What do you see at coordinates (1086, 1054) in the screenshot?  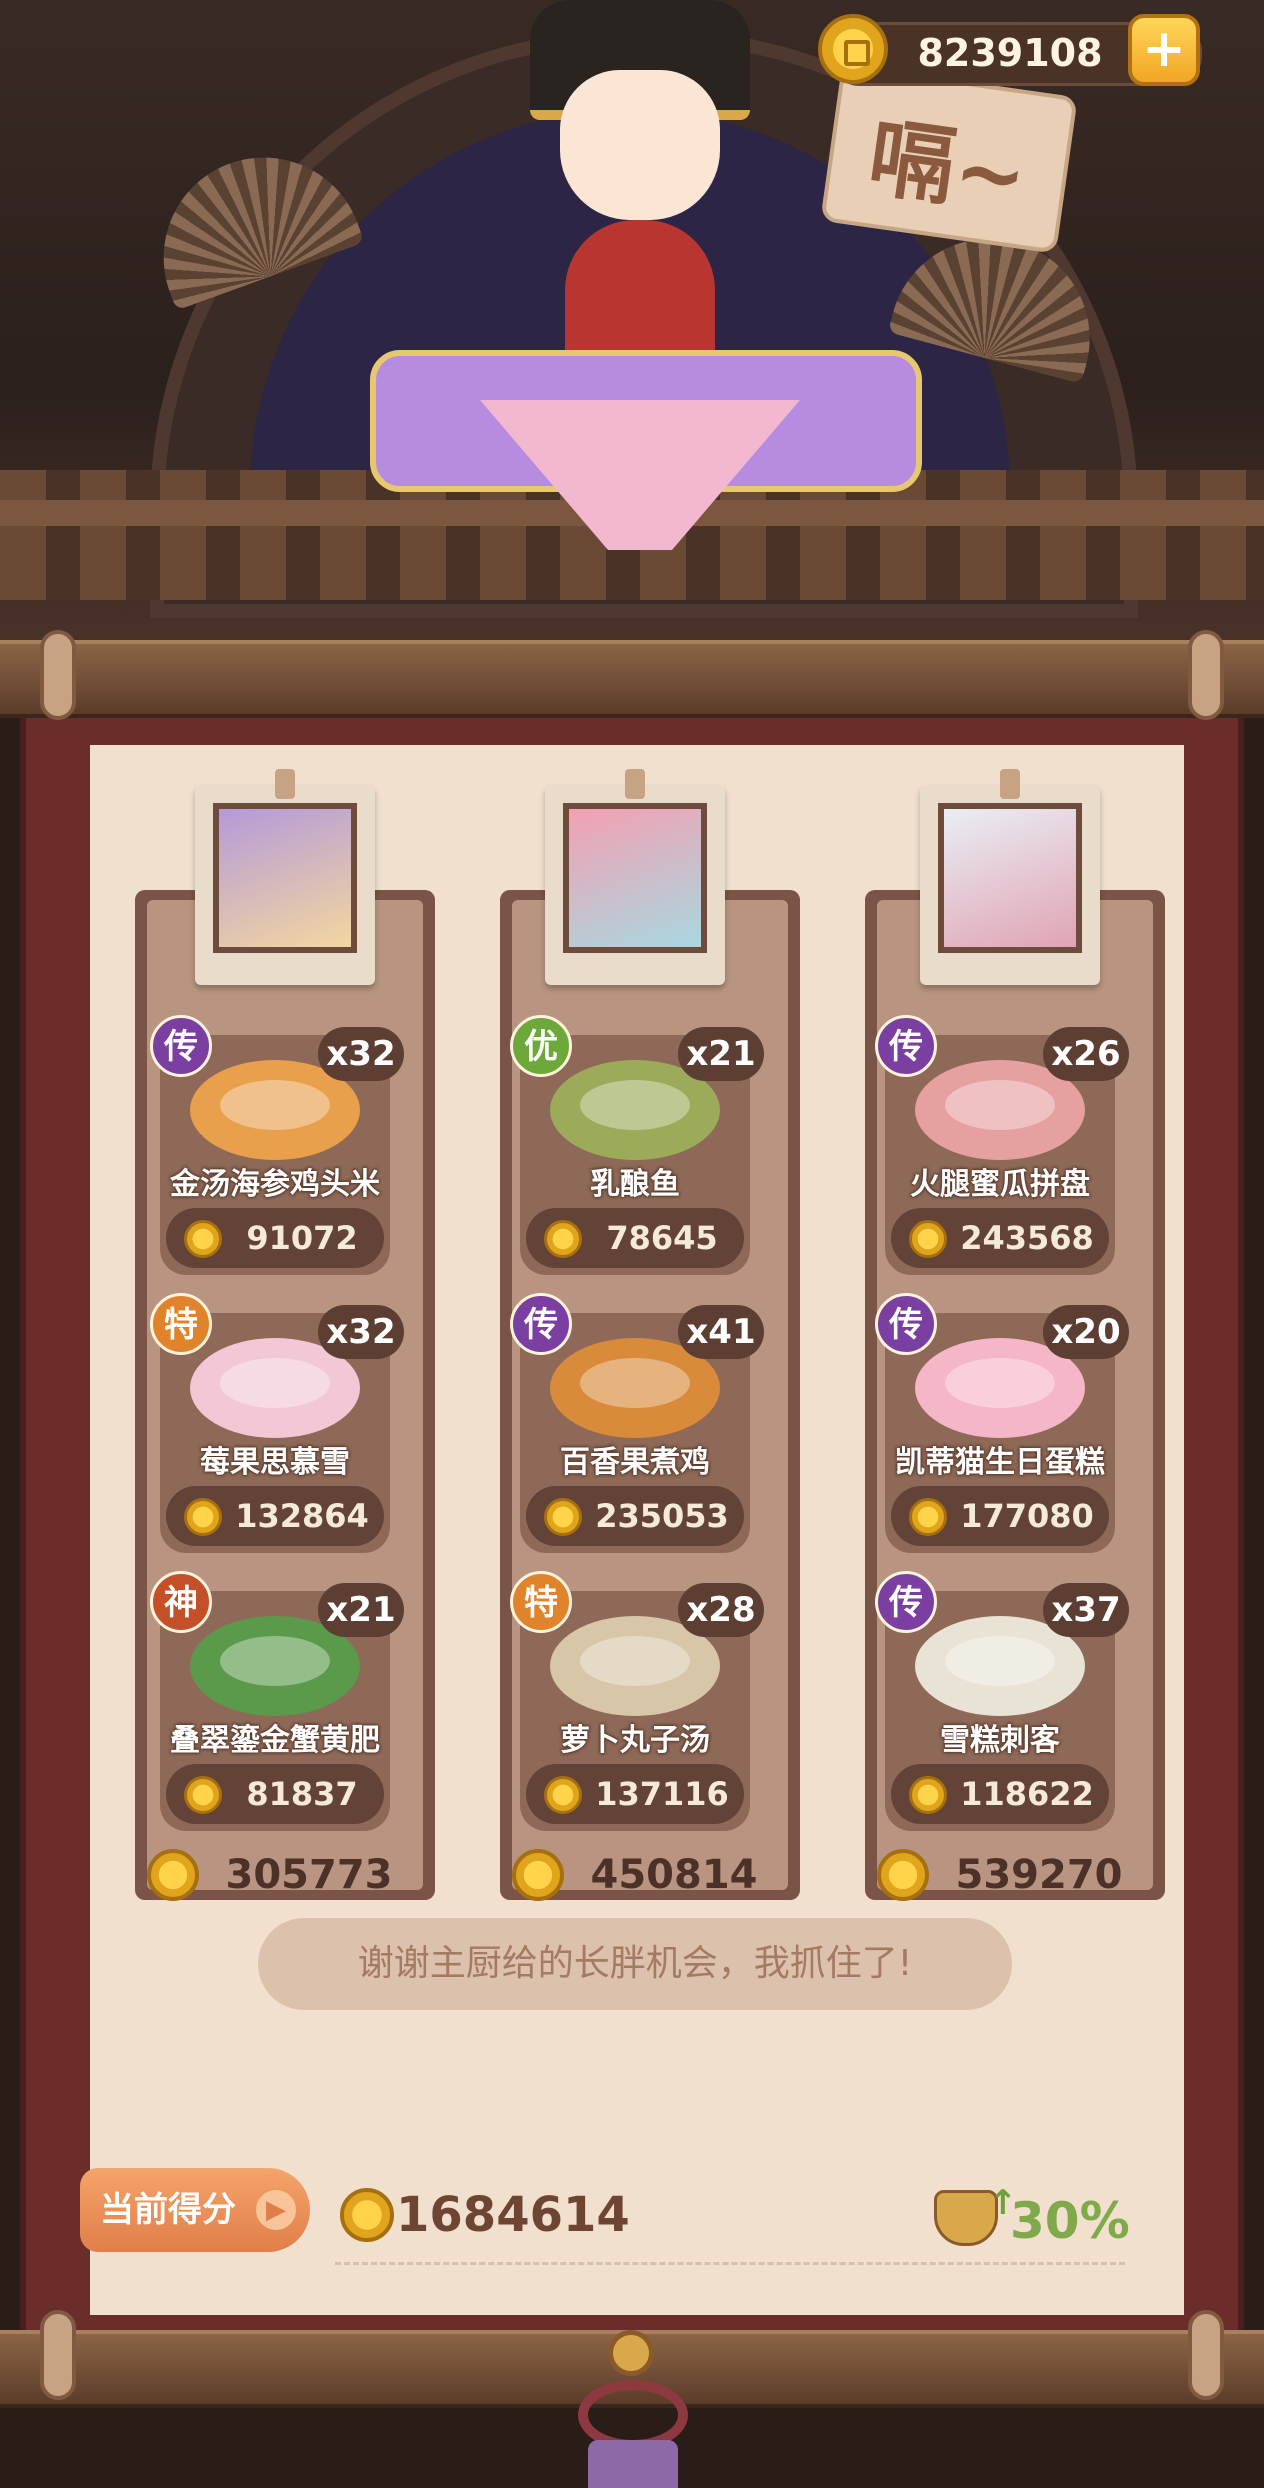 I see `dish-quantity: x26` at bounding box center [1086, 1054].